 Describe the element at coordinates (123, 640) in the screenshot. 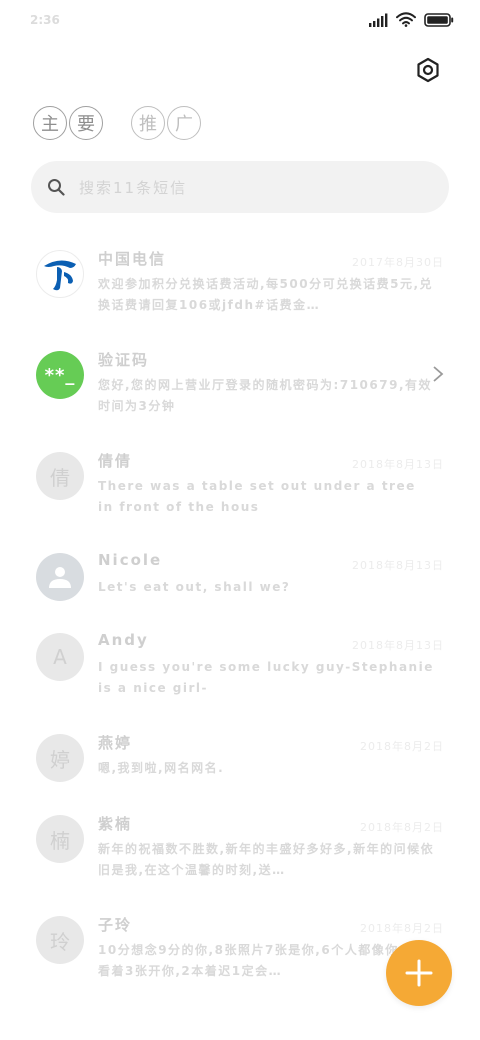

I see `contact-name: Andy` at that location.